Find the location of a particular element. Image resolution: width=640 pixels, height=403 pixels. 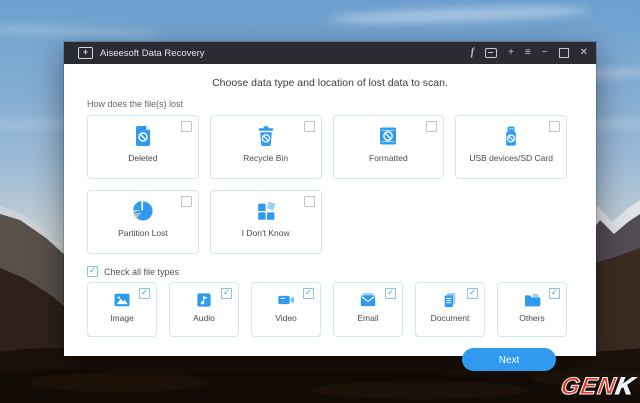

image-icon is located at coordinates (122, 300).